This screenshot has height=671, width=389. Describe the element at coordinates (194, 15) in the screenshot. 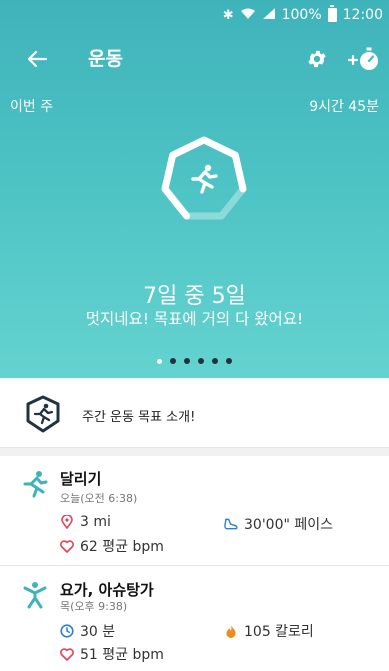

I see `status-bar: ✱ 100% 12:00` at that location.